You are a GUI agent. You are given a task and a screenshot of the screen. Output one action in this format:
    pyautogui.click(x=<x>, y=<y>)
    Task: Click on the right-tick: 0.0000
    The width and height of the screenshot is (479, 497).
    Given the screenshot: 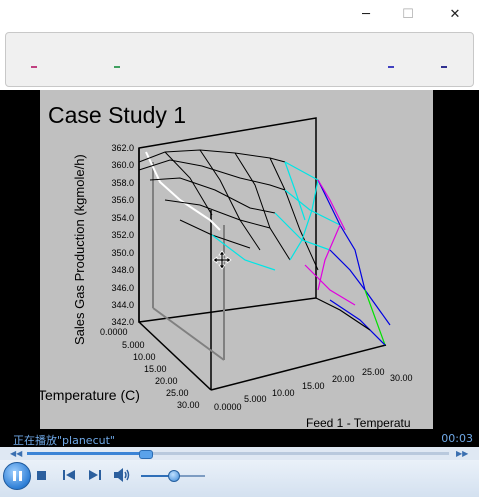 What is the action you would take?
    pyautogui.click(x=228, y=407)
    